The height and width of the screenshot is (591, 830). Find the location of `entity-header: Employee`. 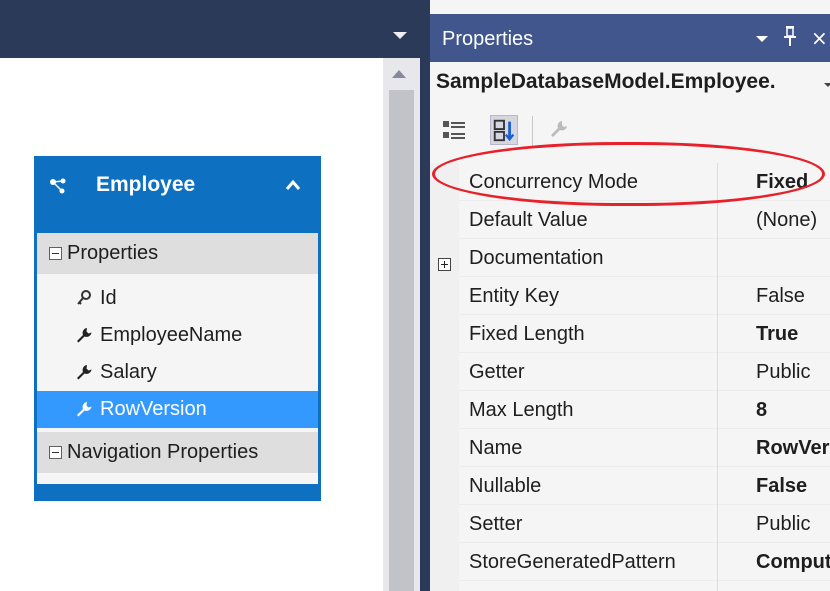

entity-header: Employee is located at coordinates (177, 193).